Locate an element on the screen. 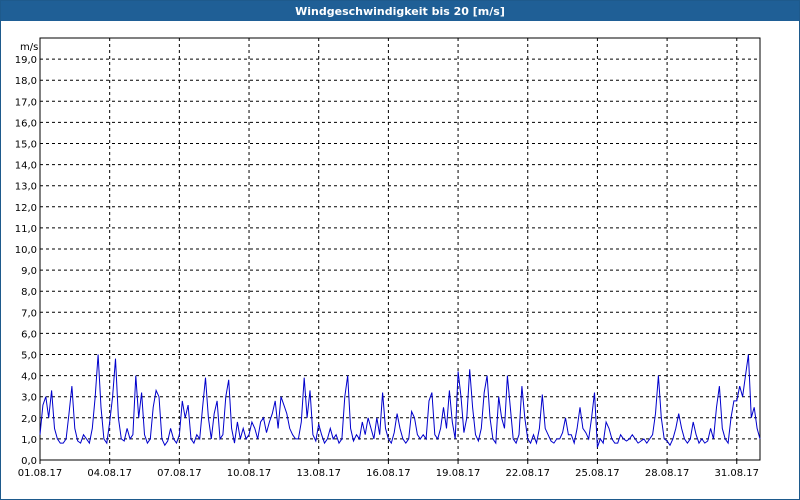  x-tick-label: 22.08.17 is located at coordinates (527, 473).